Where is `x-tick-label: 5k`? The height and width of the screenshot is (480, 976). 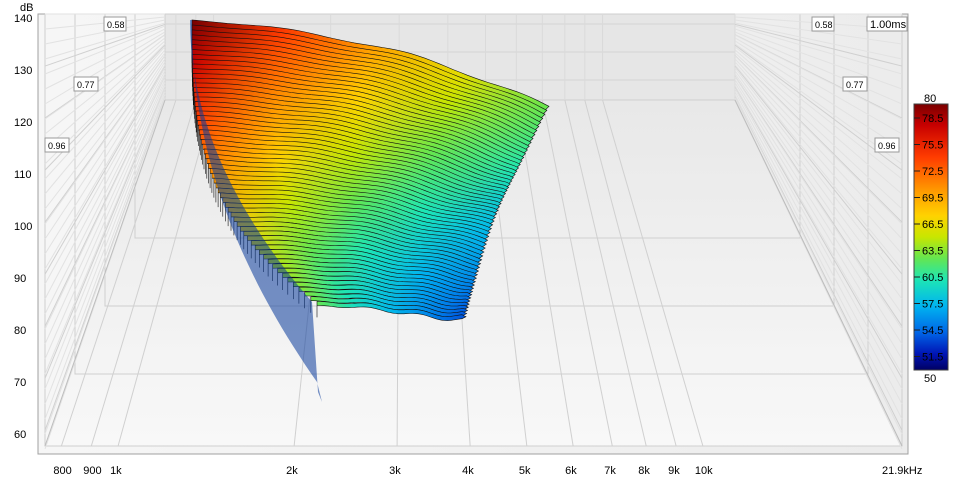 x-tick-label: 5k is located at coordinates (525, 471).